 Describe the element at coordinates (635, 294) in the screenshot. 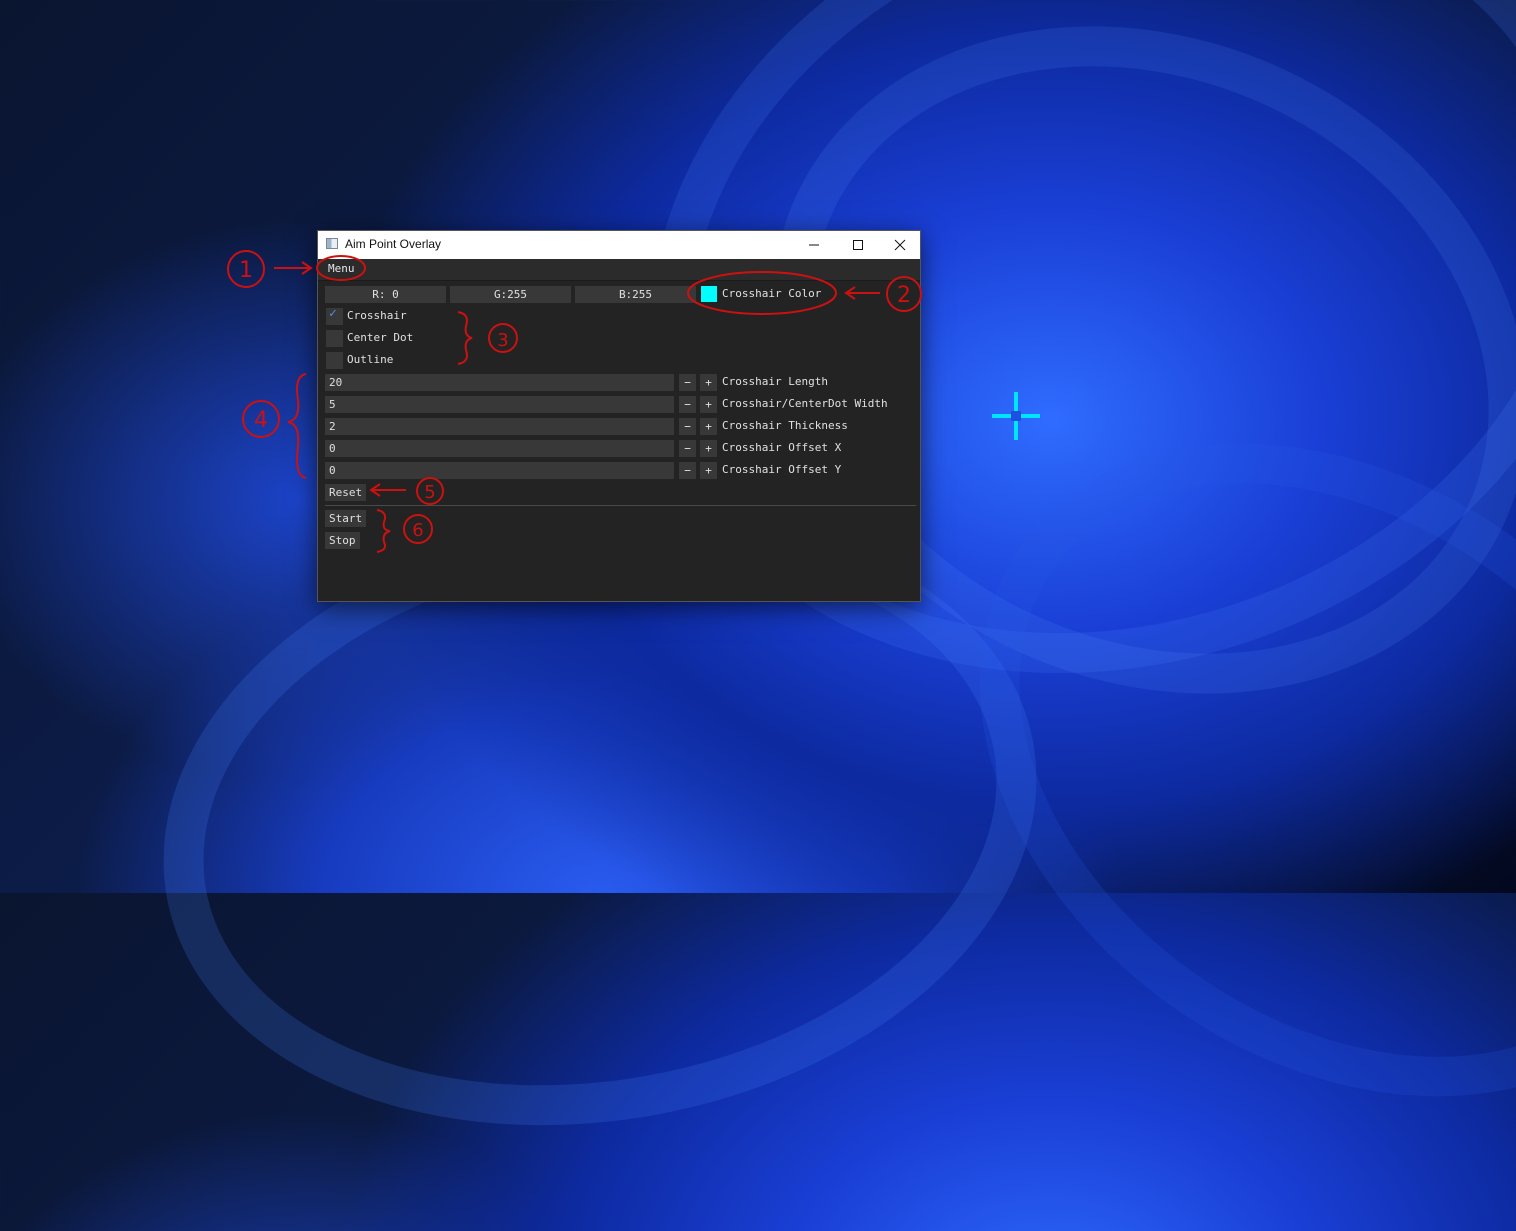

I see `blue-input: B:255` at that location.